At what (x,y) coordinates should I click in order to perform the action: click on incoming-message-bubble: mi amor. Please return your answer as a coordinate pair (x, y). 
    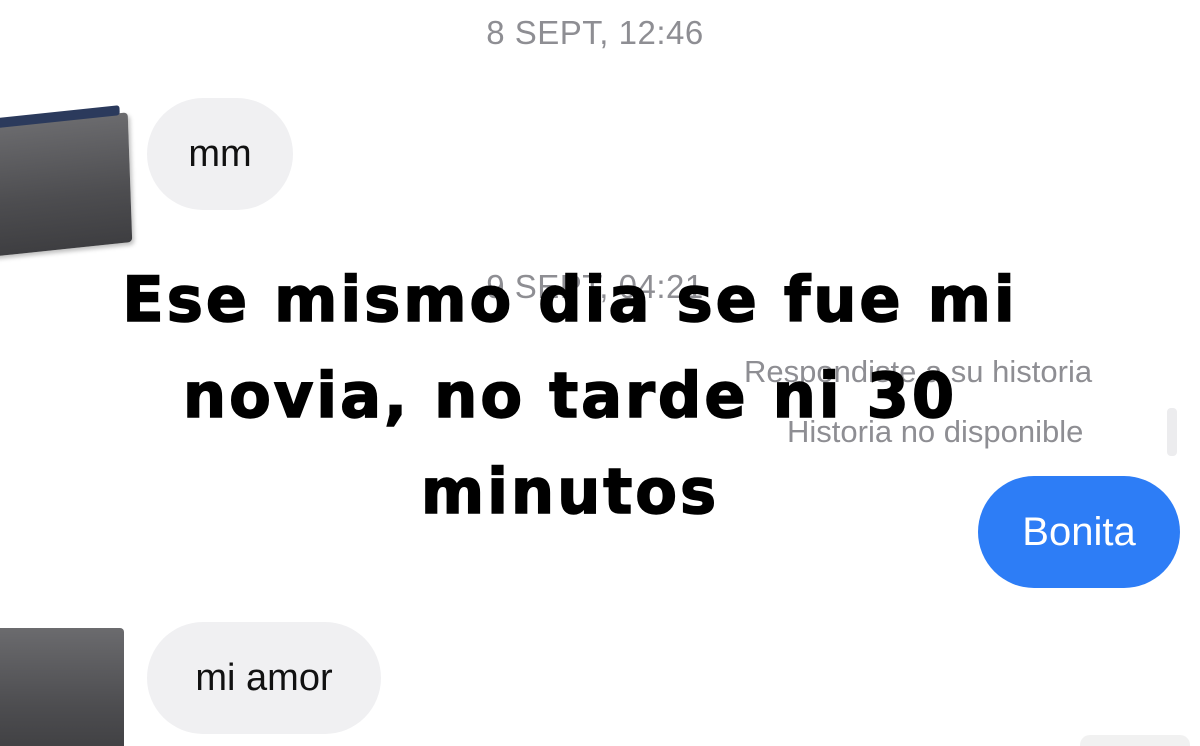
    Looking at the image, I should click on (264, 678).